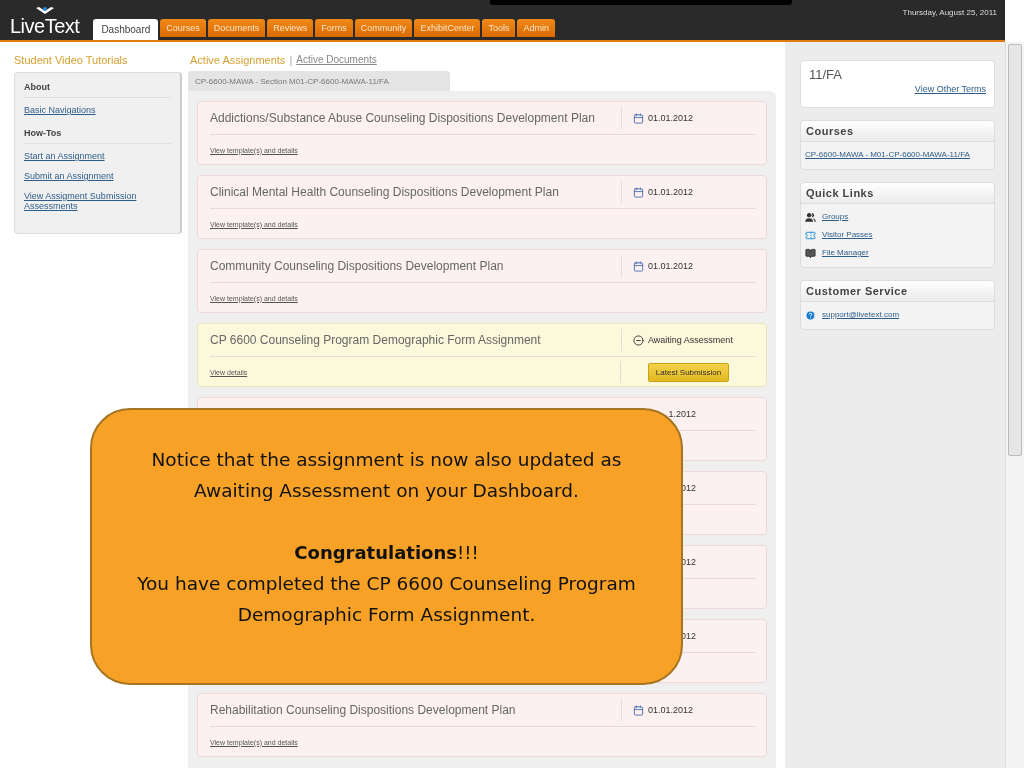  I want to click on callout-notice: Notice that the assignment is now also updated as Awaiting Assessment on your Dashboard., so click(386, 475).